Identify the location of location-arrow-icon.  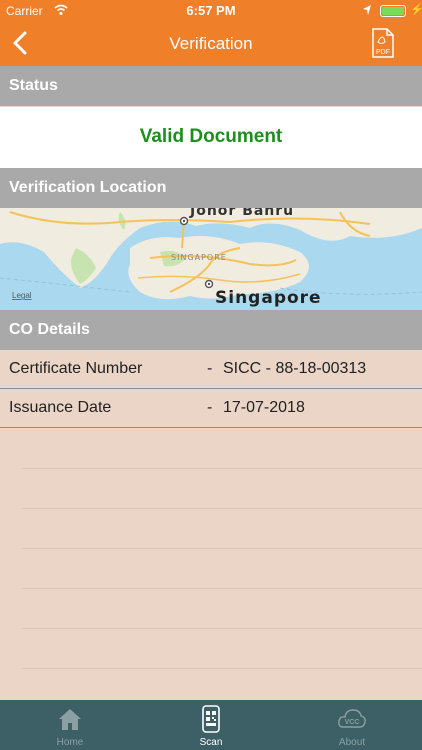
(367, 10).